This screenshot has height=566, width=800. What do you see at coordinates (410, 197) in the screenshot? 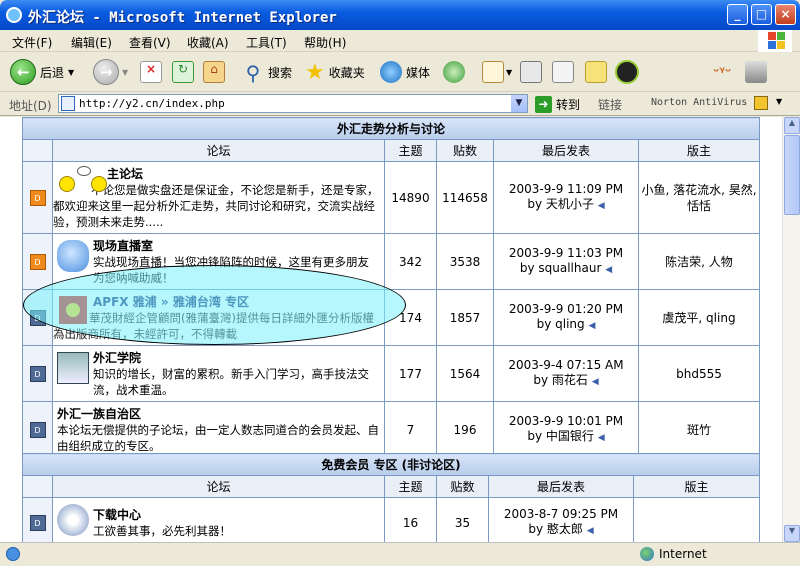
I see `topic-count: 14890` at bounding box center [410, 197].